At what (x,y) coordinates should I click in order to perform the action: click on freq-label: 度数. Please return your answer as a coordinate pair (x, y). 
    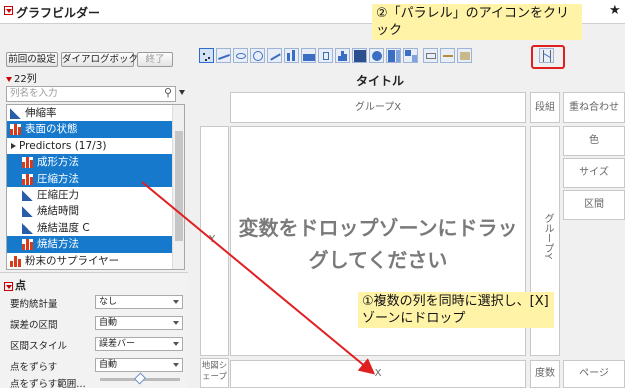
    Looking at the image, I should click on (545, 373).